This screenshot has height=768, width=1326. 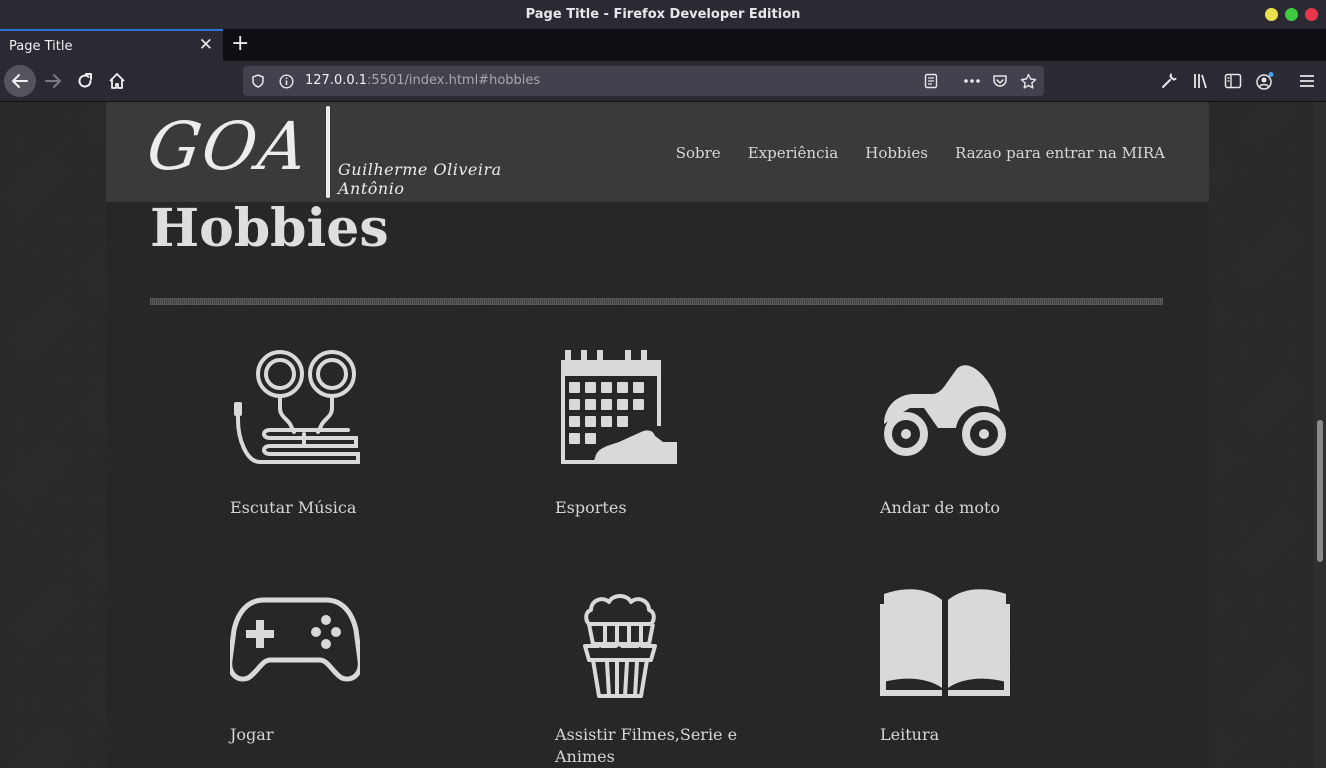 What do you see at coordinates (896, 153) in the screenshot?
I see `nav-link-hobbies: Hobbies` at bounding box center [896, 153].